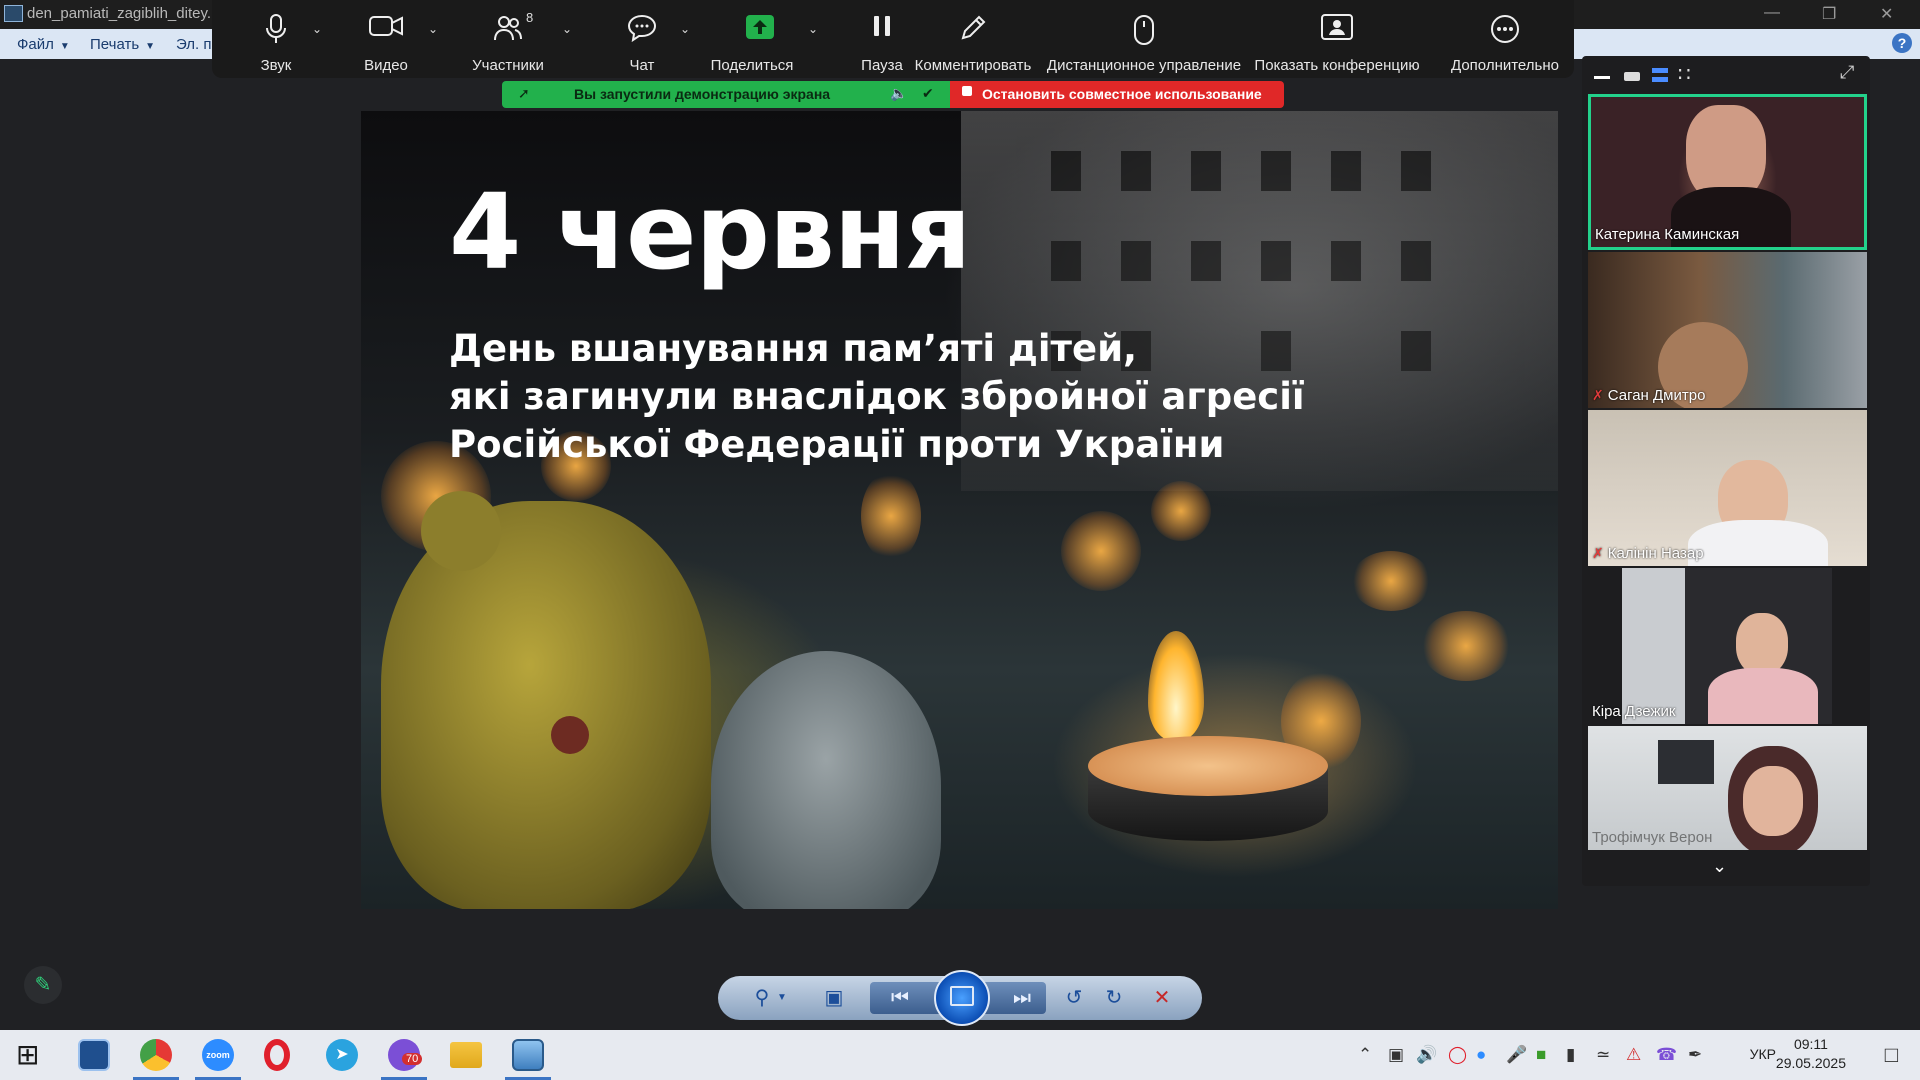 The width and height of the screenshot is (1920, 1080). I want to click on teddy-bear-ear, so click(461, 531).